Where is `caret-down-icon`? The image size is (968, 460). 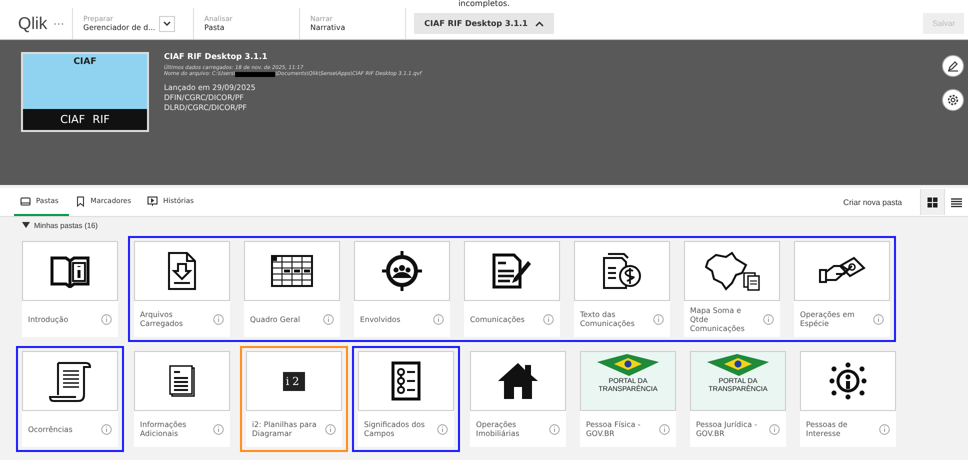
caret-down-icon is located at coordinates (26, 225).